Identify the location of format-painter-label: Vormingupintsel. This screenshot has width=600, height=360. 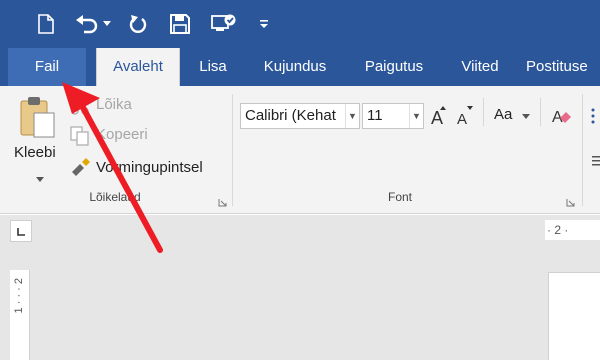
(149, 167).